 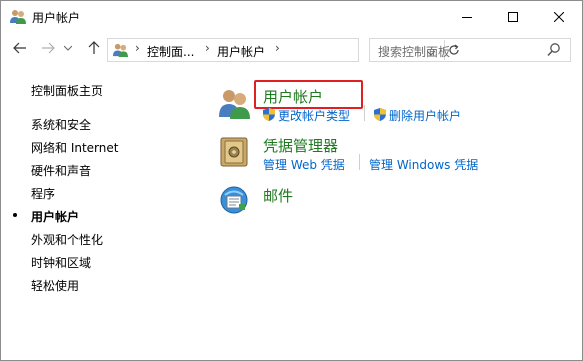 What do you see at coordinates (300, 145) in the screenshot?
I see `category-title-credential-manager: 凭据管理器` at bounding box center [300, 145].